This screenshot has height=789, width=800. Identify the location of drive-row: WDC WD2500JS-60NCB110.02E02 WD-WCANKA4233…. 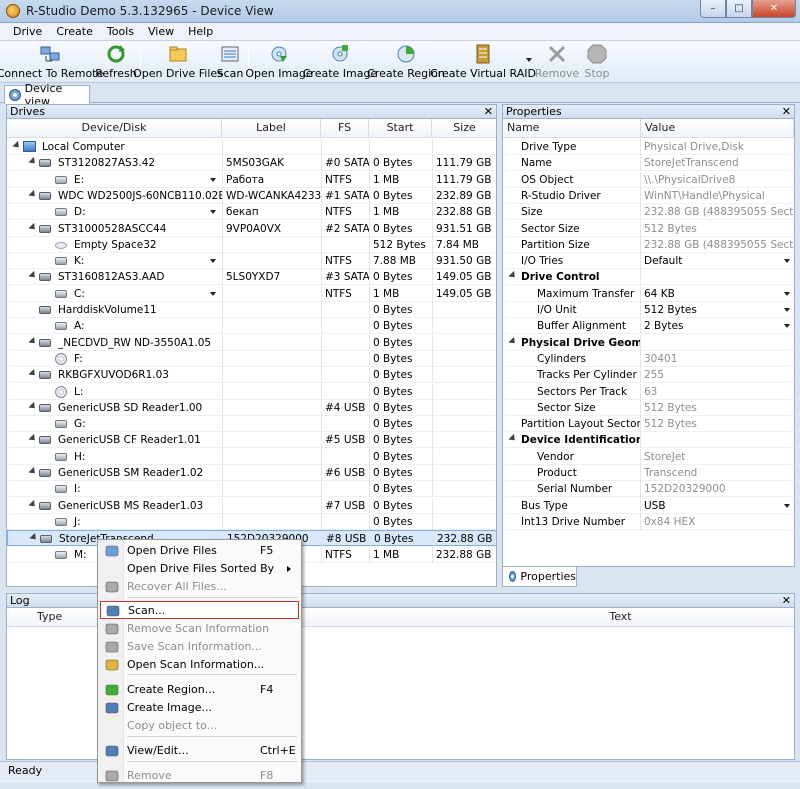
(251, 195).